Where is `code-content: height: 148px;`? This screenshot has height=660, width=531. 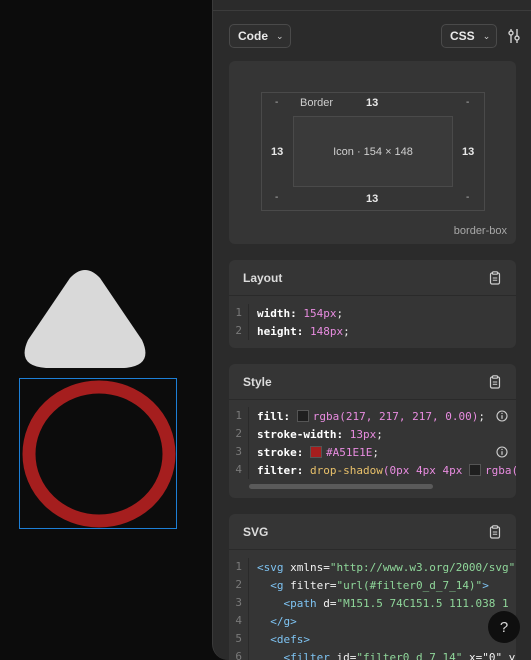 code-content: height: 148px; is located at coordinates (299, 331).